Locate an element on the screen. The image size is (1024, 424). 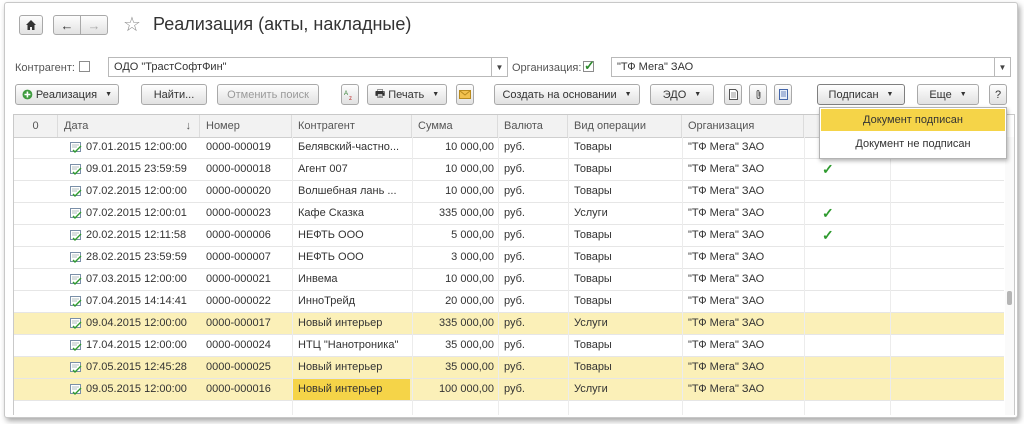
favorite-star-icon: ☆ is located at coordinates (132, 24).